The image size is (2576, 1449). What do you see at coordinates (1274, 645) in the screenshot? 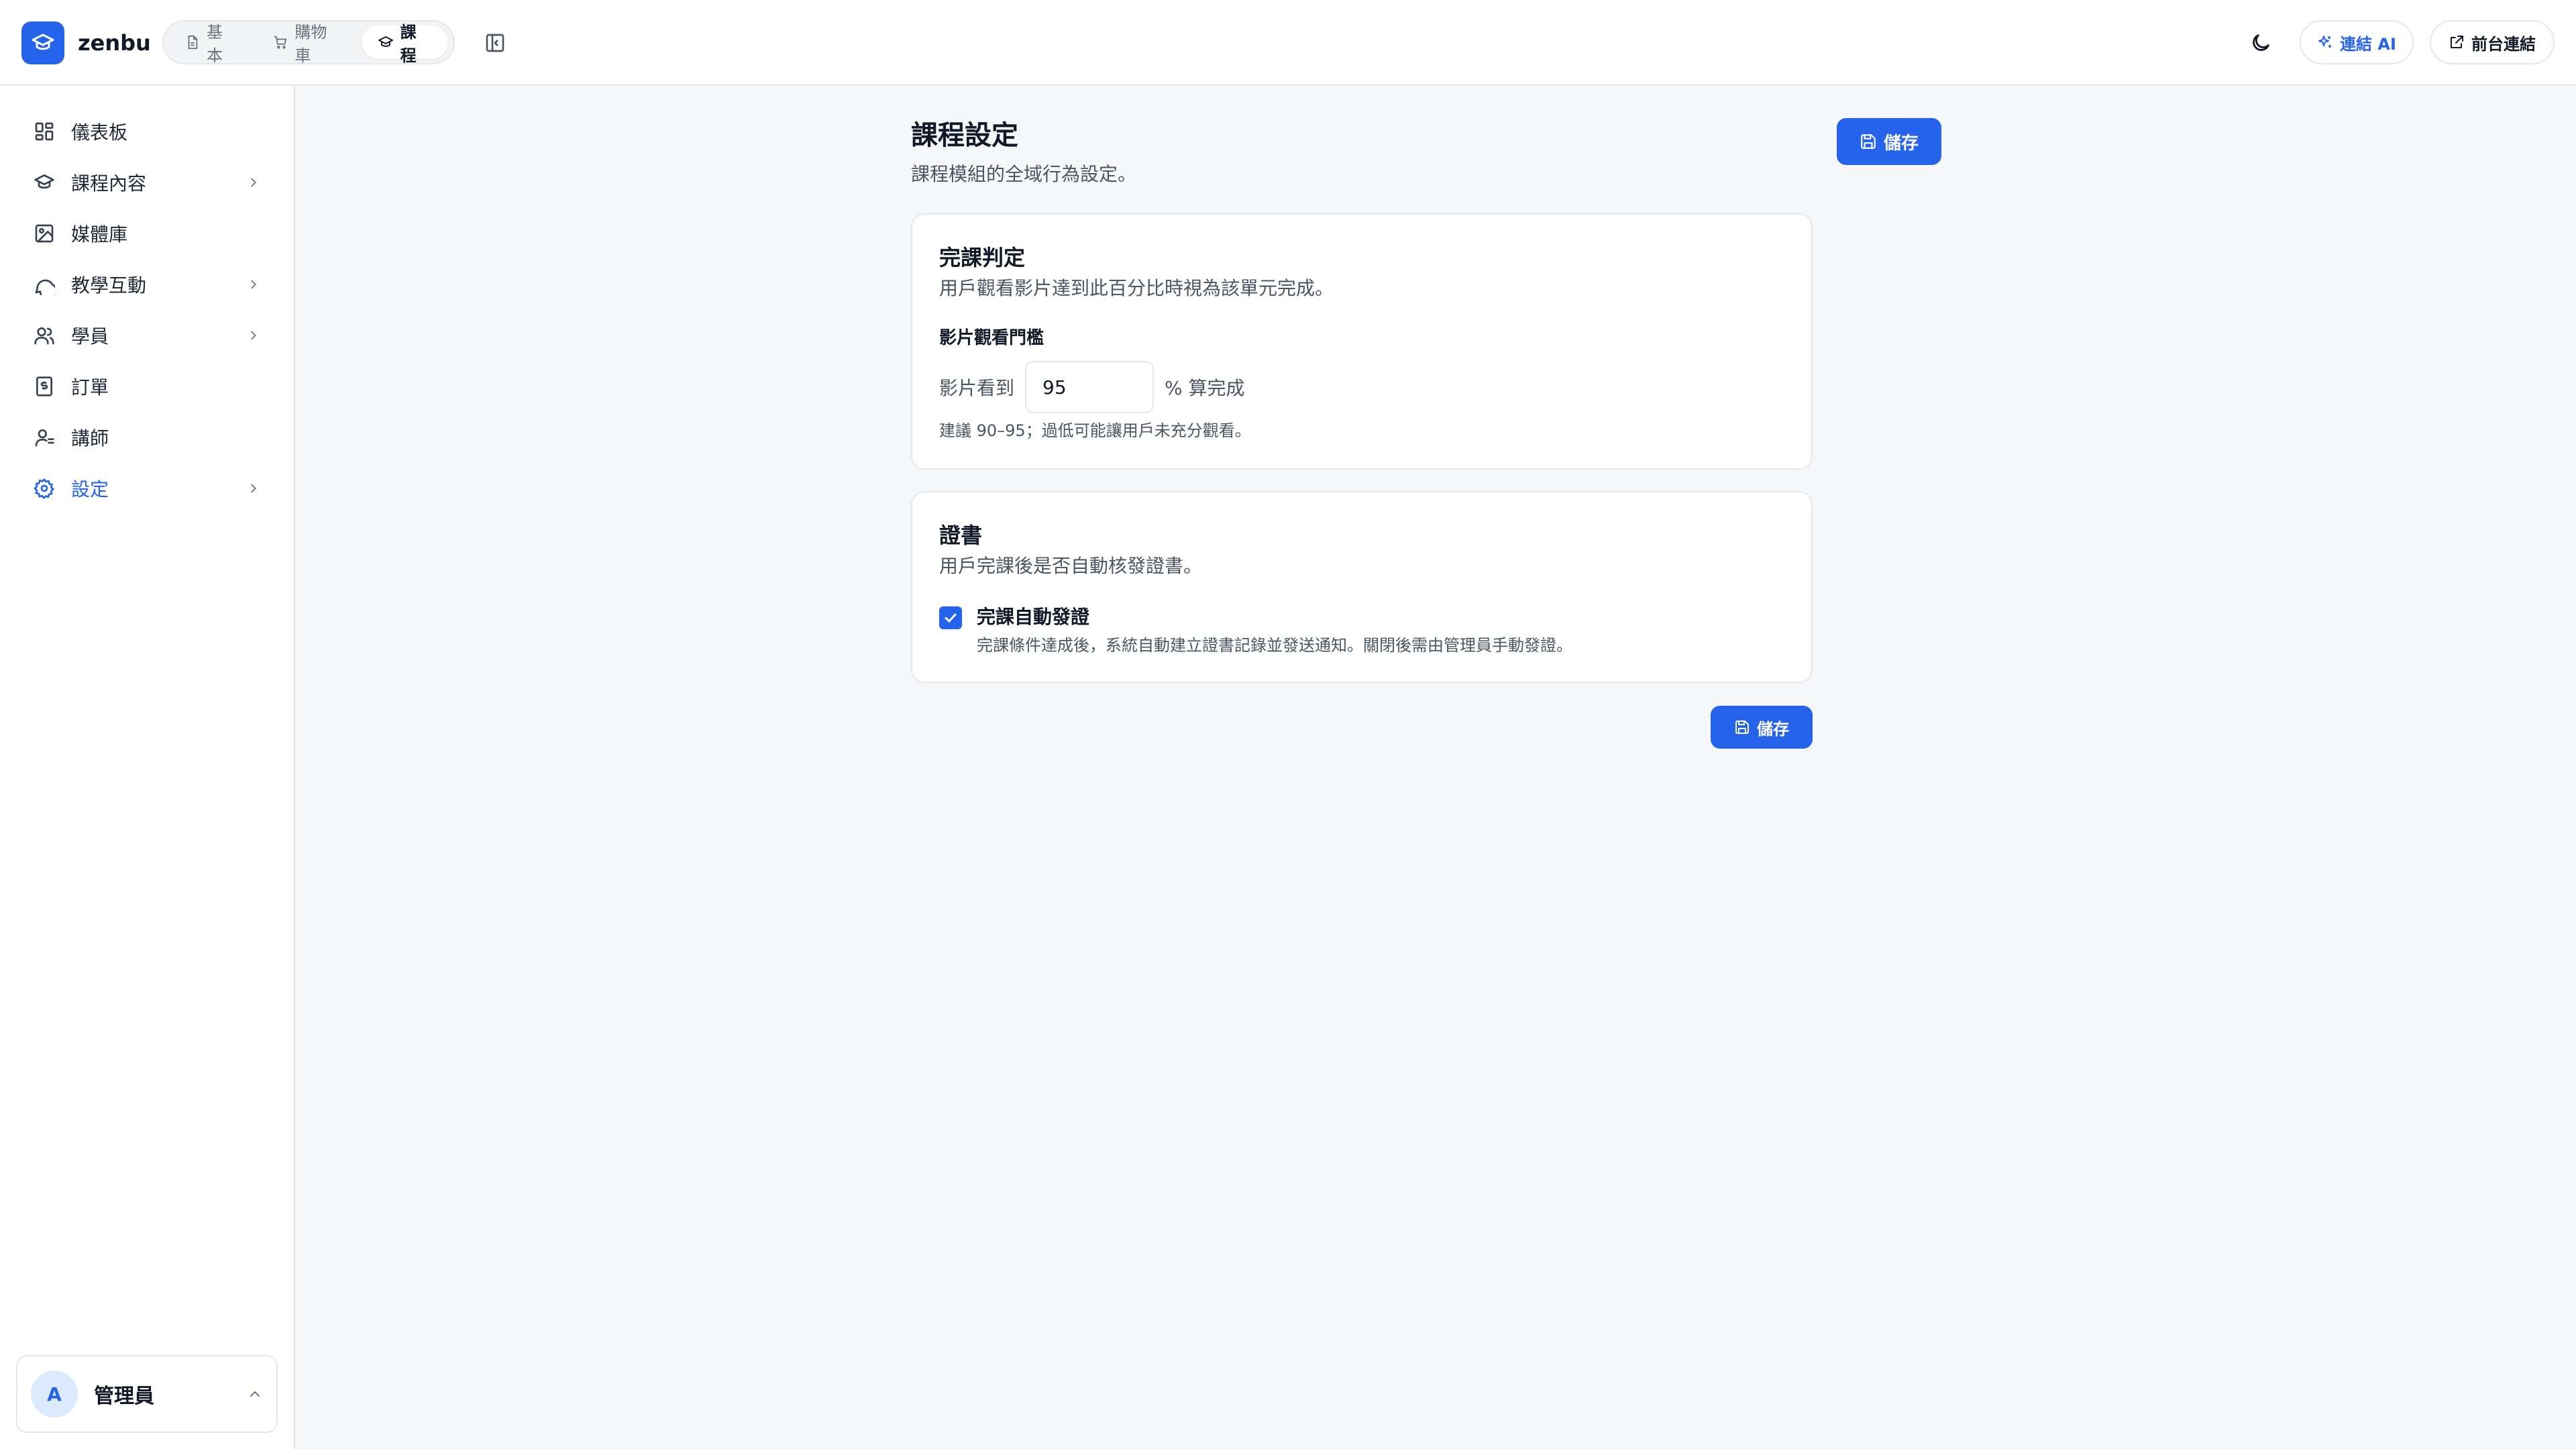
I see `auto-certificate-description: 完課條件達成後，系統自動建立證書記錄並發送通知。關閉後需由管理員手動發證。` at bounding box center [1274, 645].